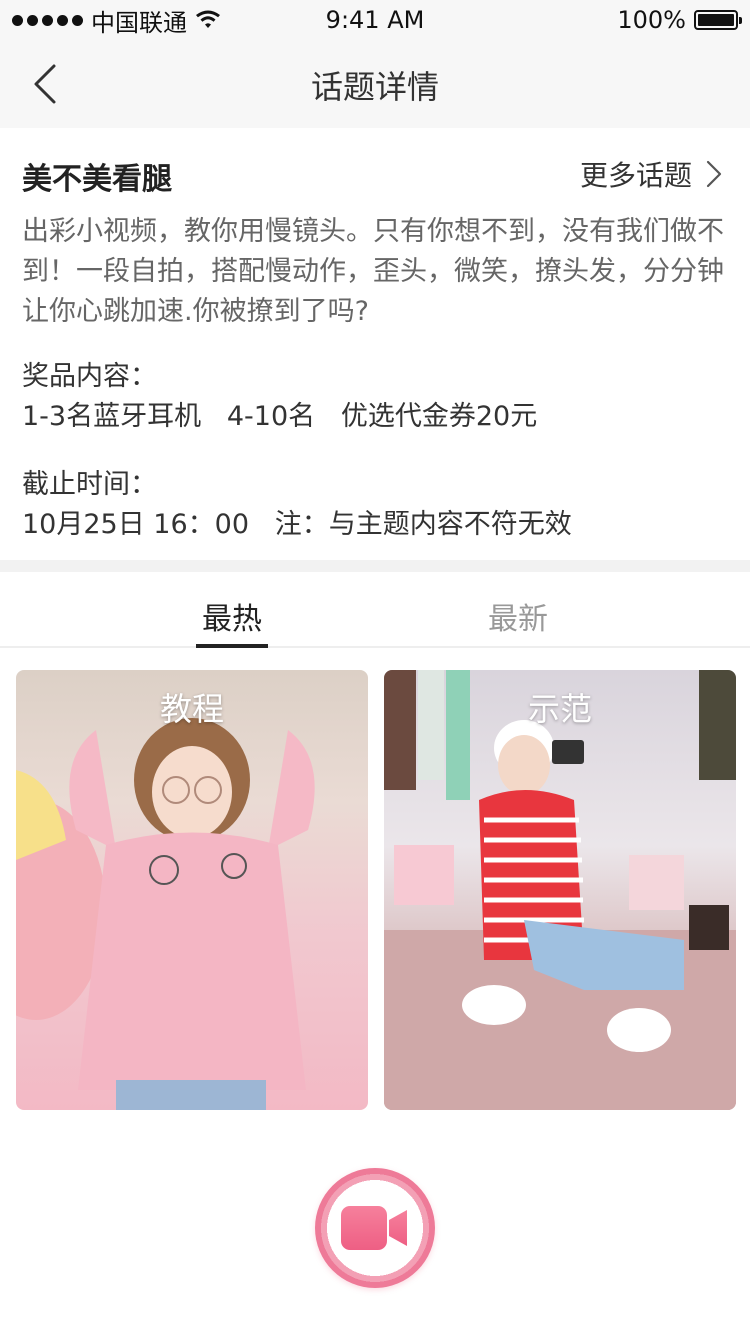 The height and width of the screenshot is (1334, 750). What do you see at coordinates (165, 914) in the screenshot?
I see `card-photo-tutorial` at bounding box center [165, 914].